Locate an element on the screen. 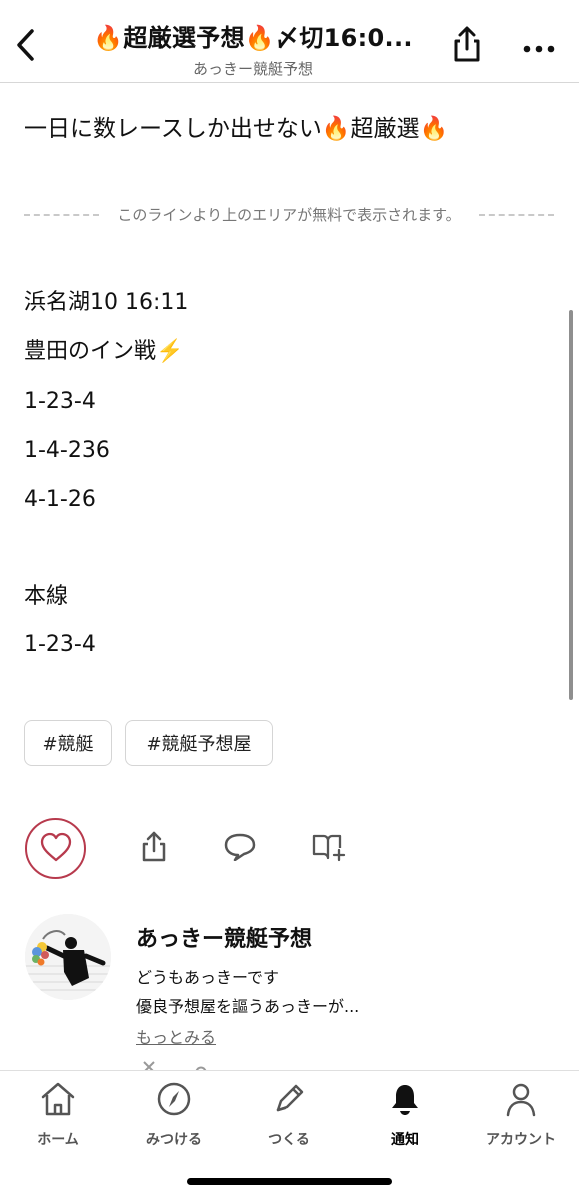  chevron-left-icon is located at coordinates (26, 47).